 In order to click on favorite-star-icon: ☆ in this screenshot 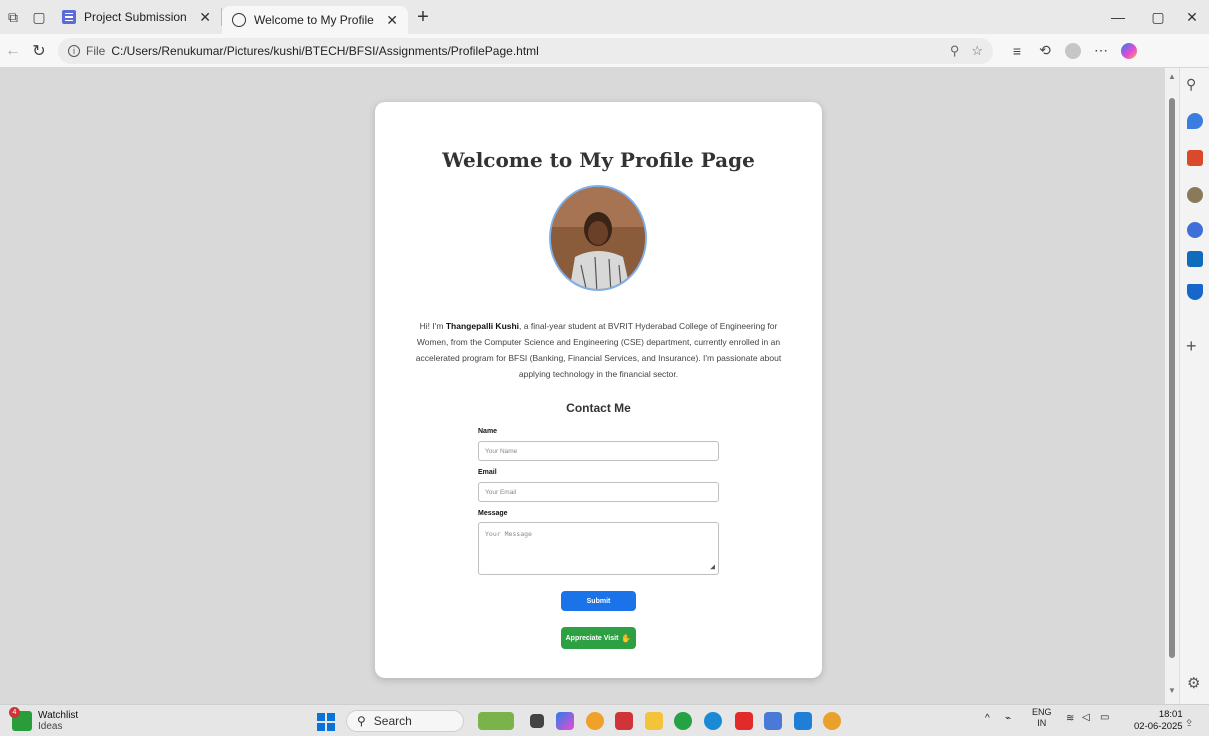, I will do `click(977, 51)`.